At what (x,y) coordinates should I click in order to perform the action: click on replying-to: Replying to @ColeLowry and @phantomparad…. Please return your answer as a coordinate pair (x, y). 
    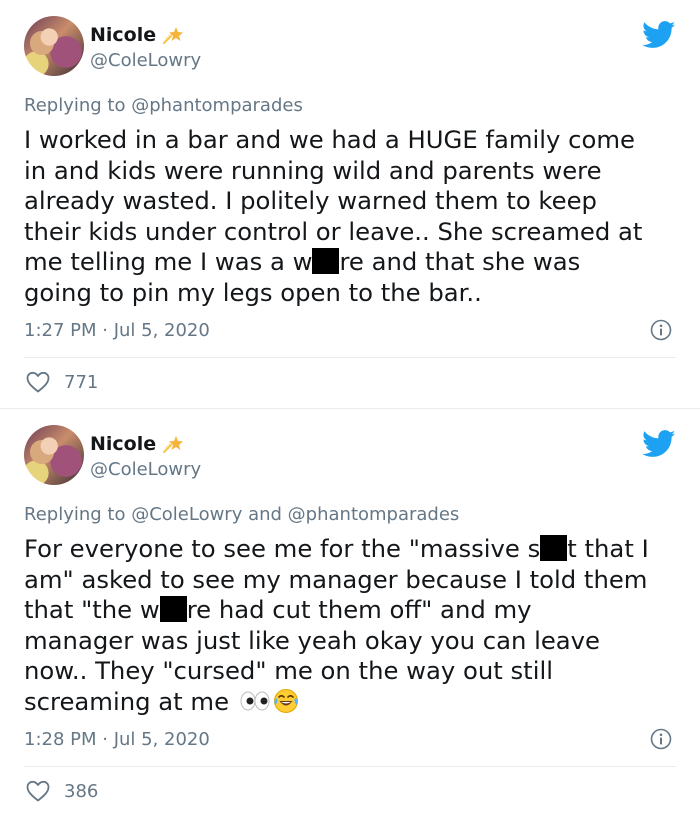
    Looking at the image, I should click on (241, 514).